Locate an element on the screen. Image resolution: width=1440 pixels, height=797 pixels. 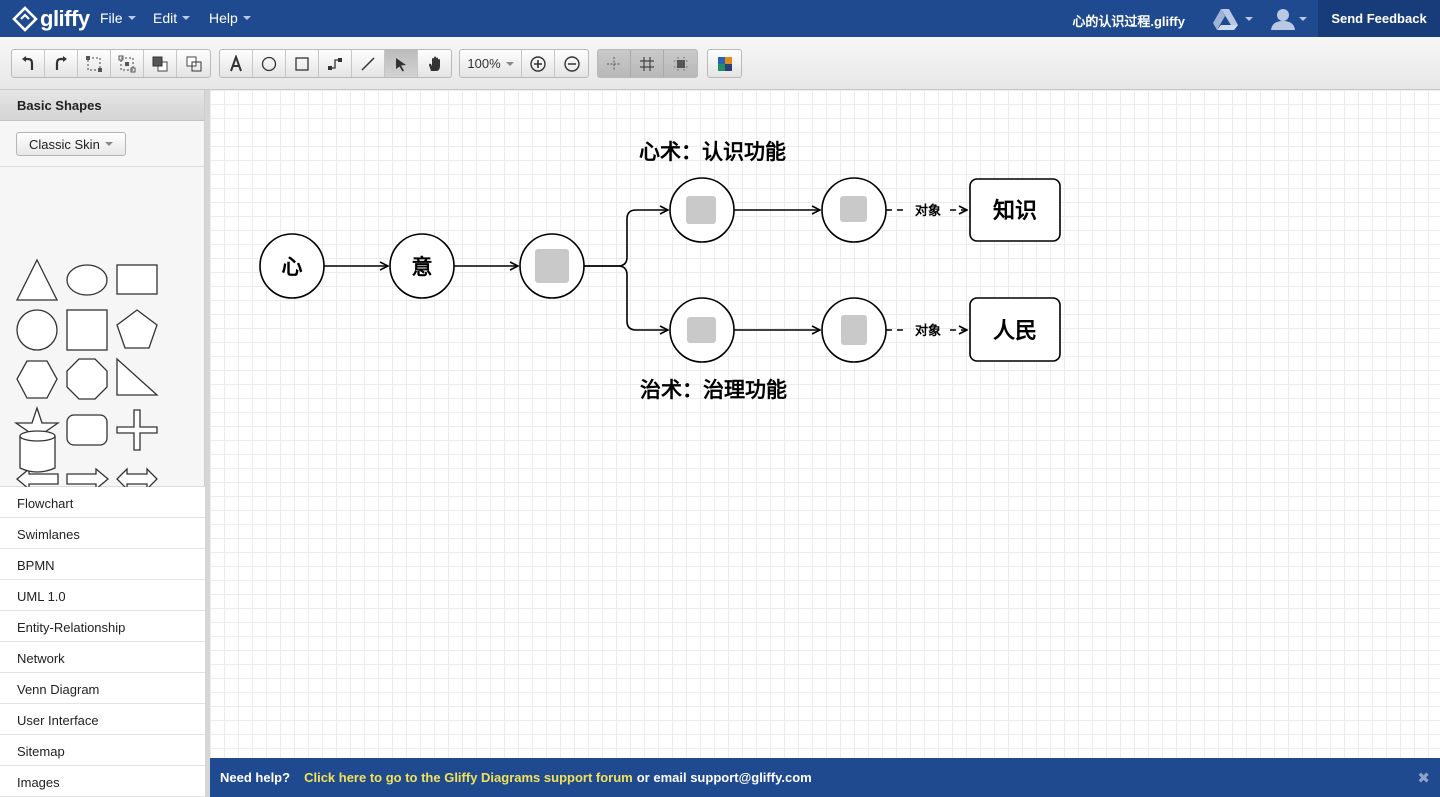
menu-help: Help is located at coordinates (230, 18).